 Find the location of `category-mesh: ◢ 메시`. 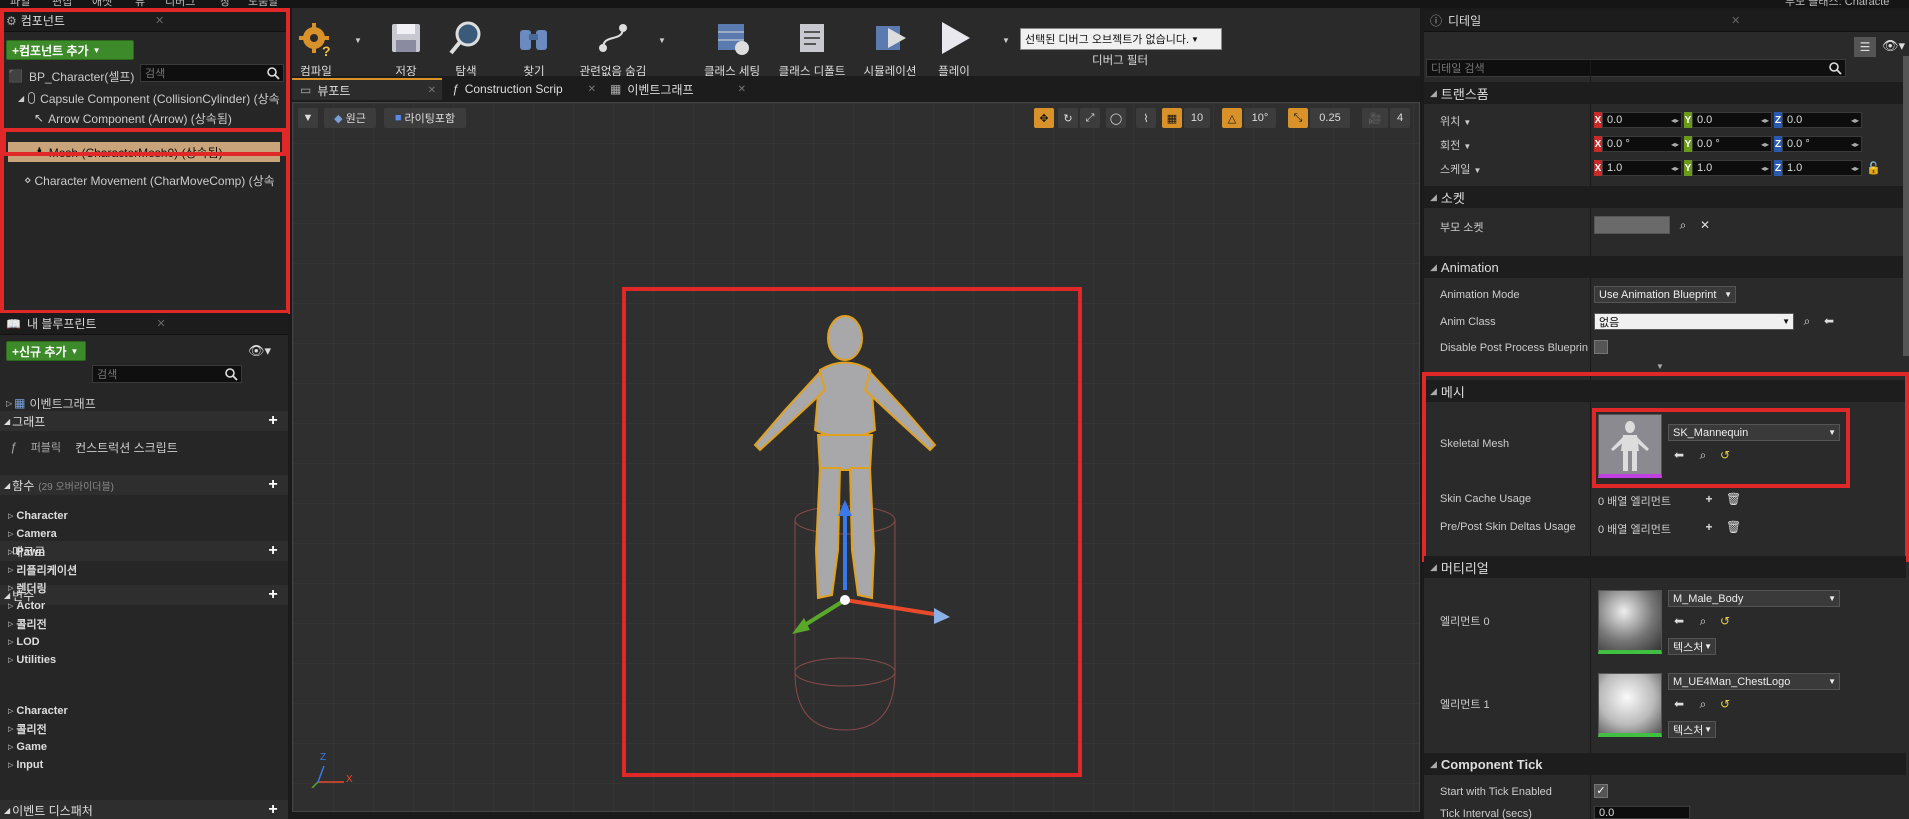

category-mesh: ◢ 메시 is located at coordinates (1665, 391).